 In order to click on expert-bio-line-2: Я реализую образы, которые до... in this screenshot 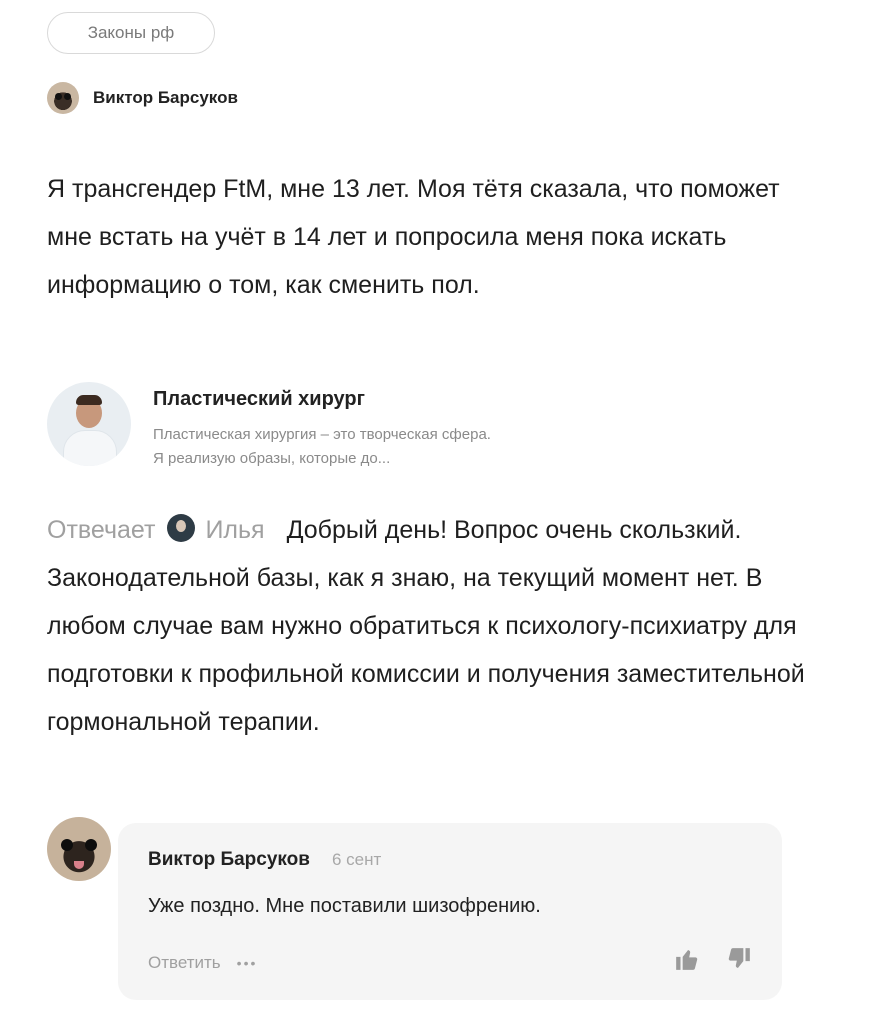, I will do `click(272, 458)`.